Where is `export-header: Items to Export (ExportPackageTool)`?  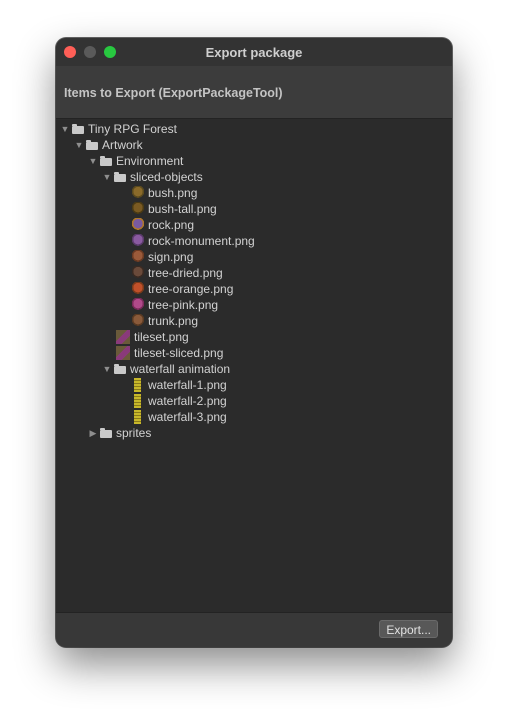 export-header: Items to Export (ExportPackageTool) is located at coordinates (254, 92).